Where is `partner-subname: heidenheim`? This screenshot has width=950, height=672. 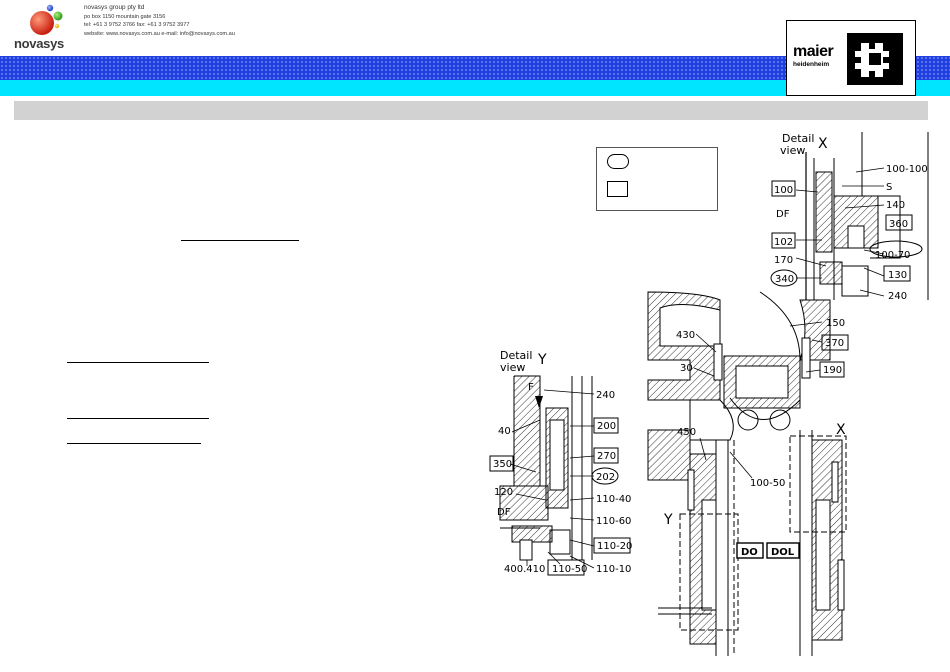 partner-subname: heidenheim is located at coordinates (811, 64).